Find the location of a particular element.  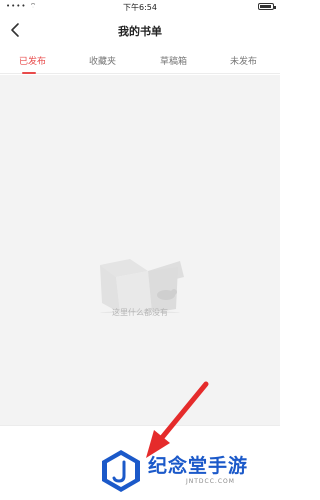

page-title: 我的书单 is located at coordinates (140, 31).